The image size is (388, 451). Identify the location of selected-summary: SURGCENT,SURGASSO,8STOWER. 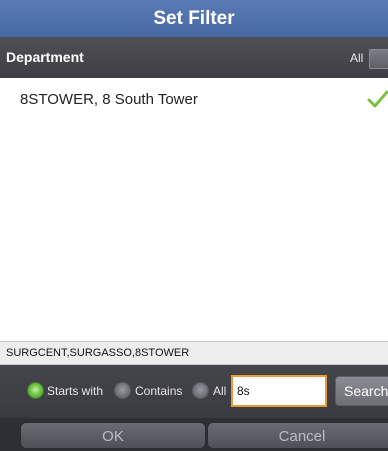
(194, 353).